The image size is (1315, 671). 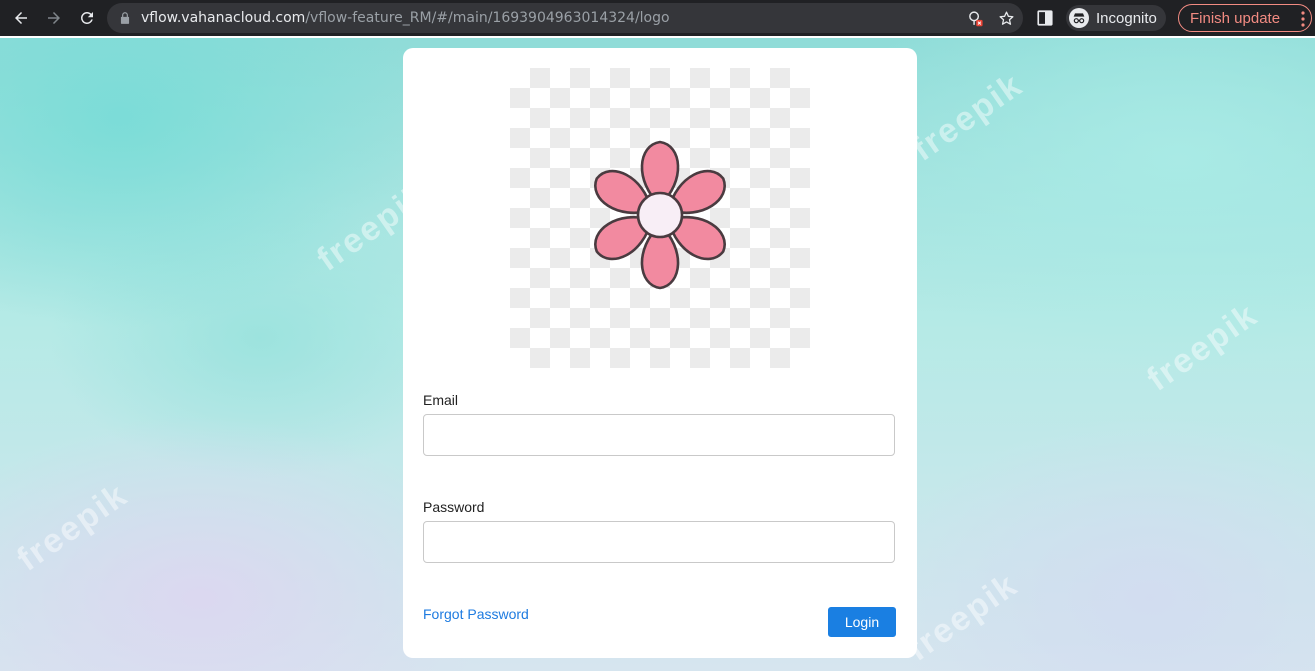 I want to click on back-button, so click(x=21, y=18).